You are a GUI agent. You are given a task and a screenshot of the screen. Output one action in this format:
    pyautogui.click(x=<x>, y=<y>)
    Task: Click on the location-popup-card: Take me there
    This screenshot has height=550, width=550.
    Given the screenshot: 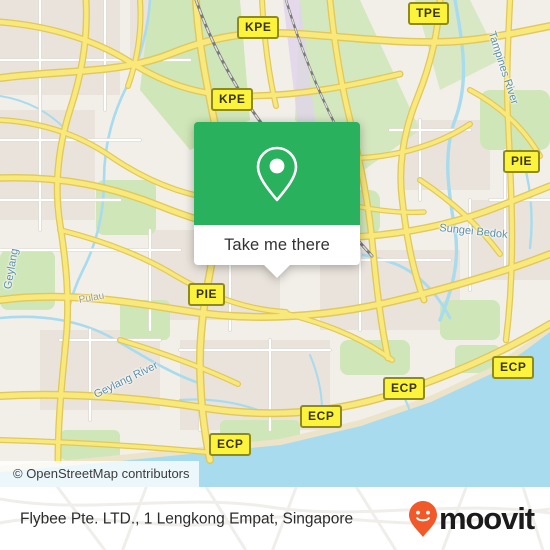 What is the action you would take?
    pyautogui.click(x=277, y=200)
    